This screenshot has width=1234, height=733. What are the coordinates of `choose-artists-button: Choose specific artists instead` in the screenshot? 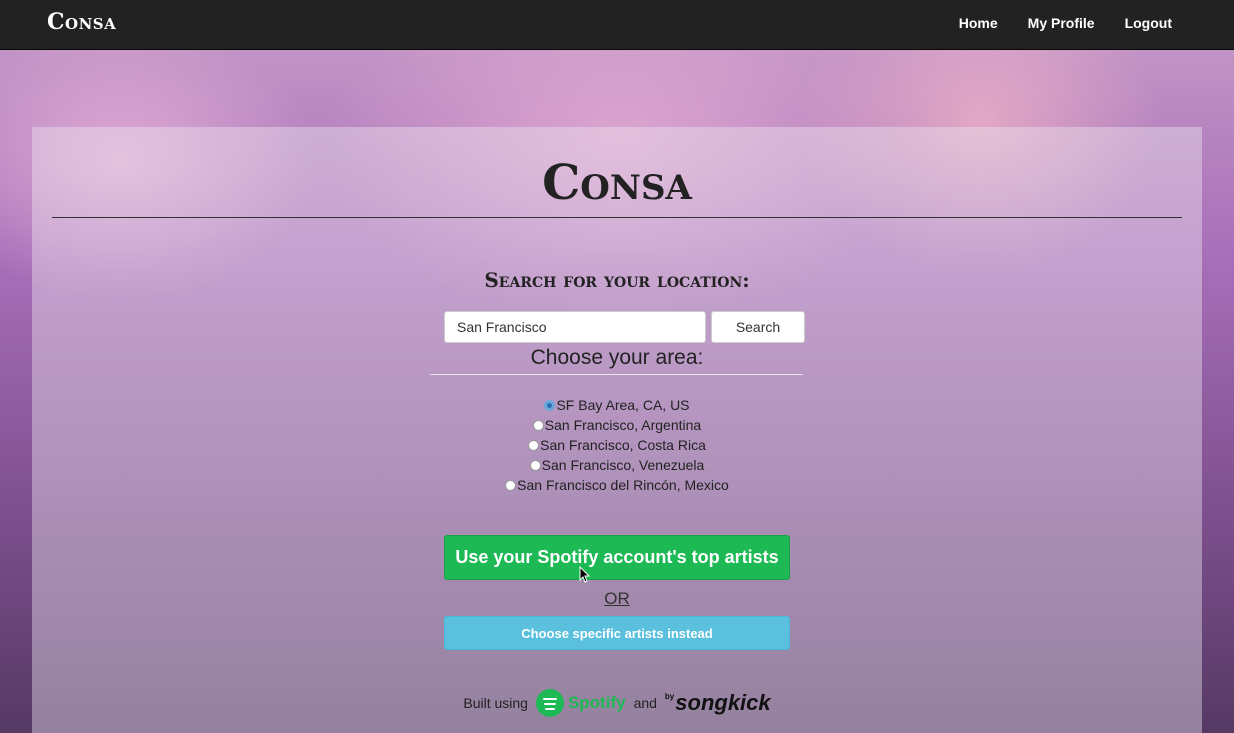 It's located at (617, 633).